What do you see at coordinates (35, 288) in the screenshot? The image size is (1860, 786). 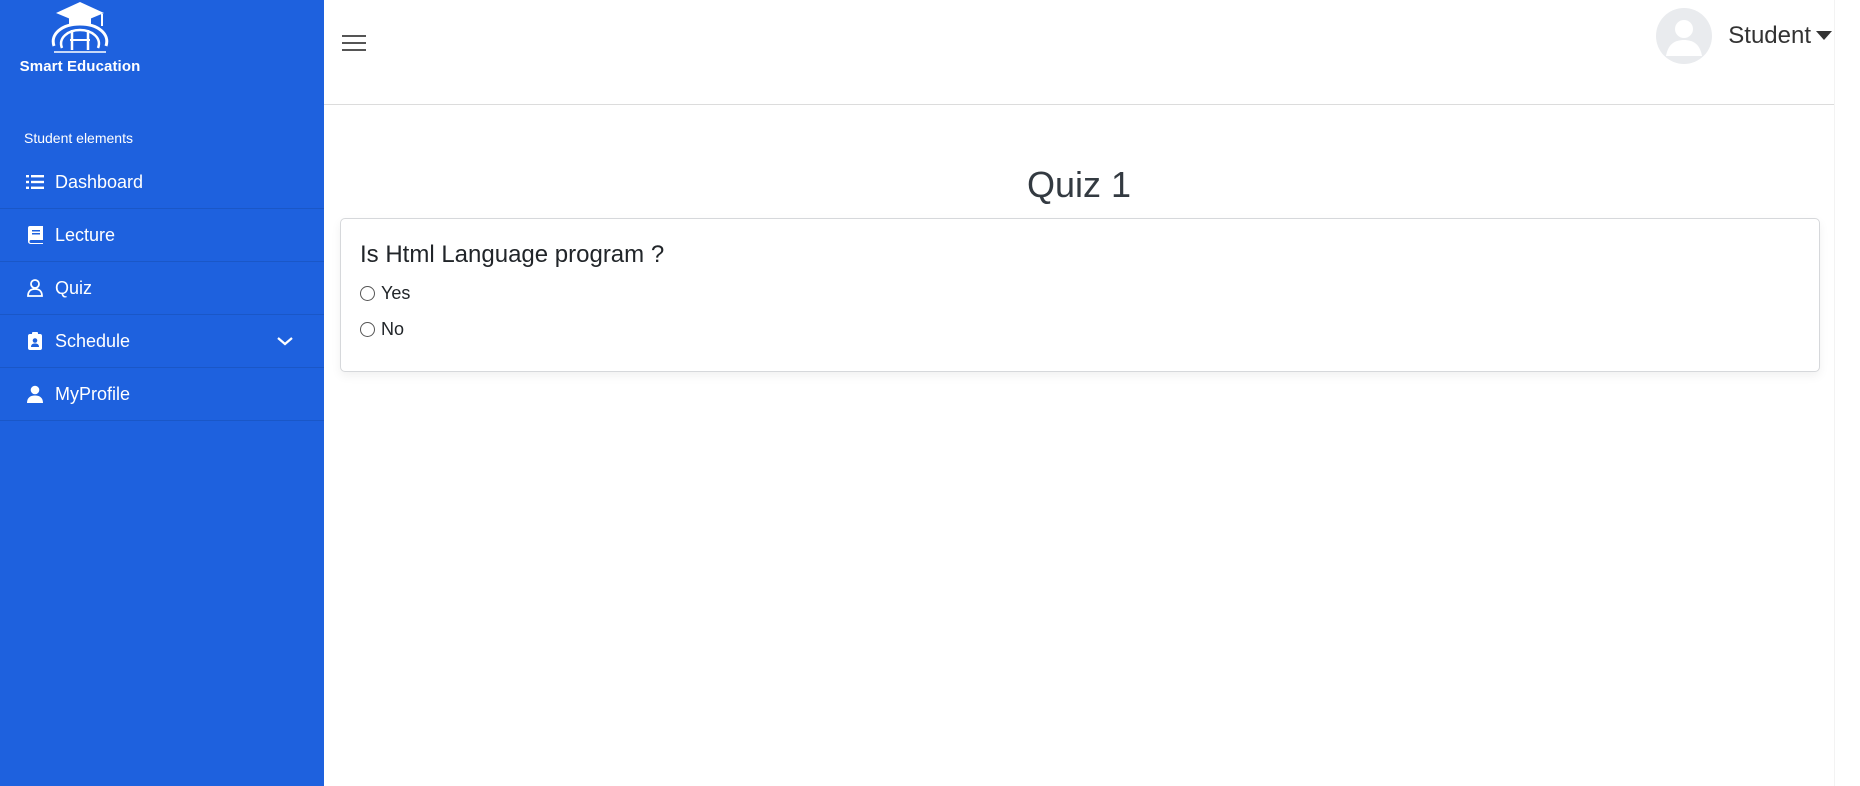 I see `user-outline-icon` at bounding box center [35, 288].